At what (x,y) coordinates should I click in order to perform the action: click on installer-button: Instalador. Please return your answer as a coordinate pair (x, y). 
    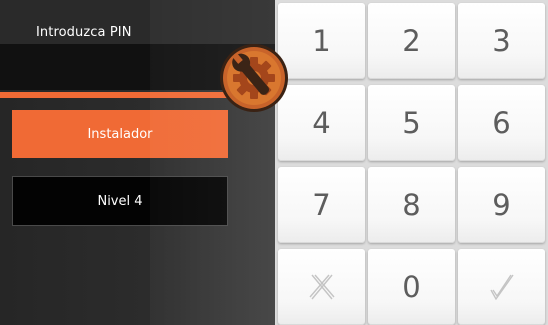
    Looking at the image, I should click on (120, 134).